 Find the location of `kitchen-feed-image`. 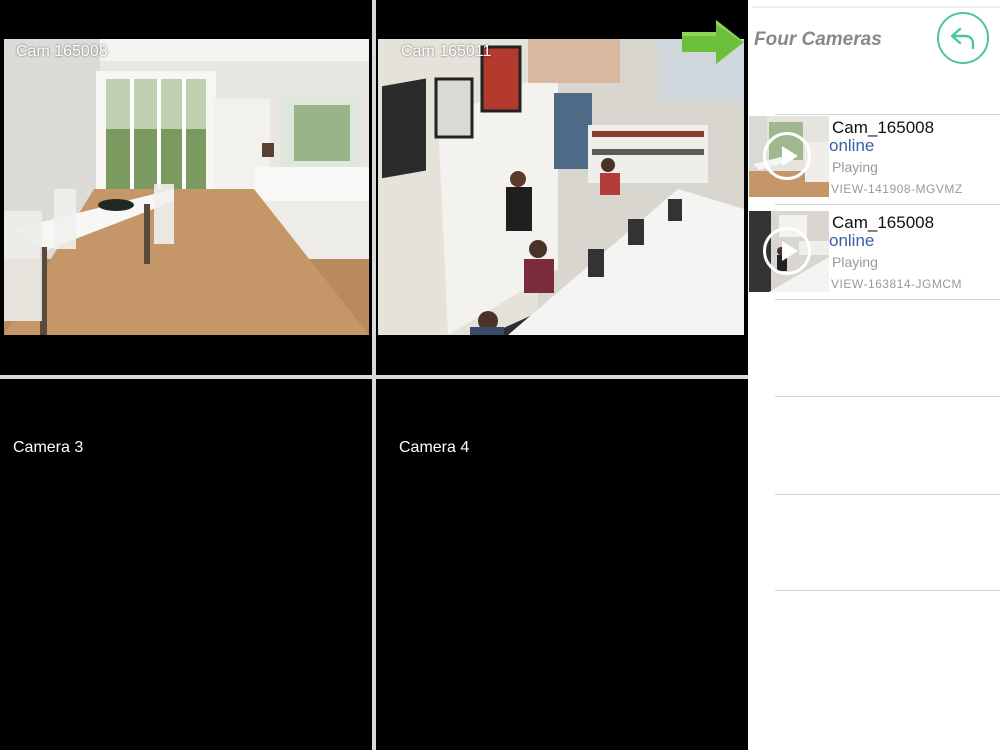

kitchen-feed-image is located at coordinates (186, 187).